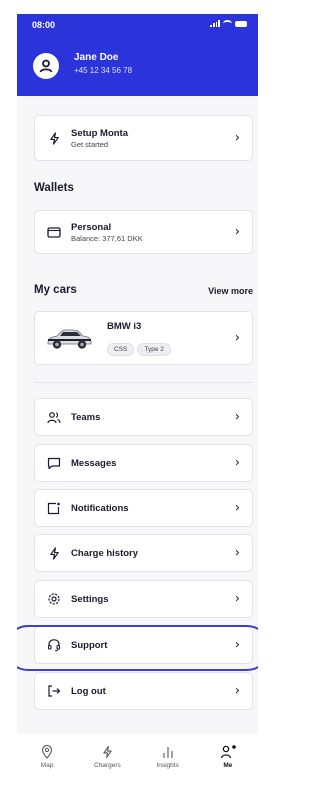 The image size is (320, 787). What do you see at coordinates (103, 70) in the screenshot?
I see `profile-phone: +45 12 34 56 78` at bounding box center [103, 70].